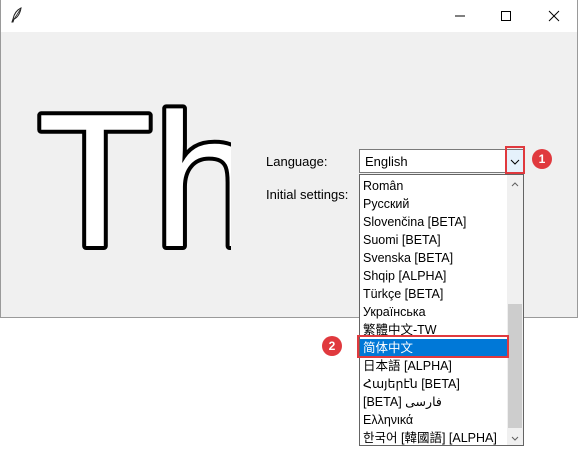 The image size is (578, 454). What do you see at coordinates (434, 294) in the screenshot?
I see `language-option: Türkçe [BETA]` at bounding box center [434, 294].